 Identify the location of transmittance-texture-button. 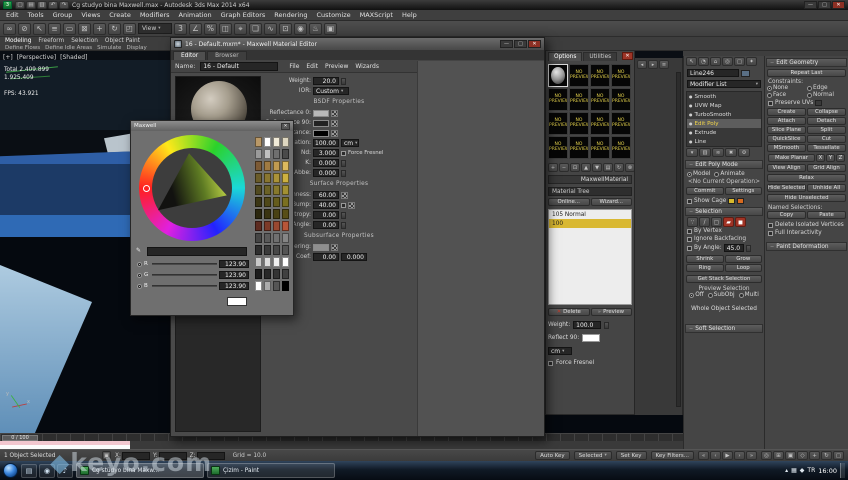
(334, 133).